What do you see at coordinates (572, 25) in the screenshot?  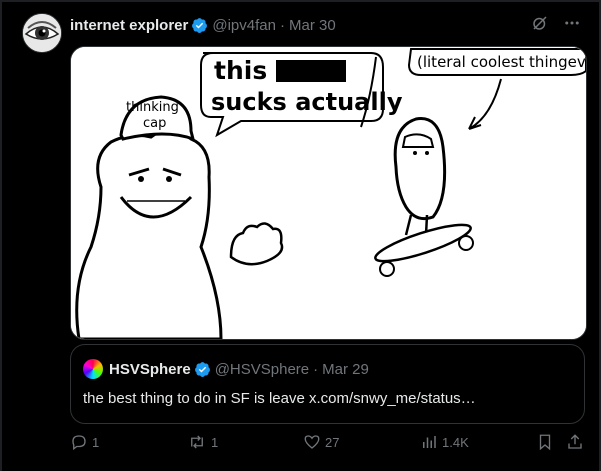 I see `more-options-icon` at bounding box center [572, 25].